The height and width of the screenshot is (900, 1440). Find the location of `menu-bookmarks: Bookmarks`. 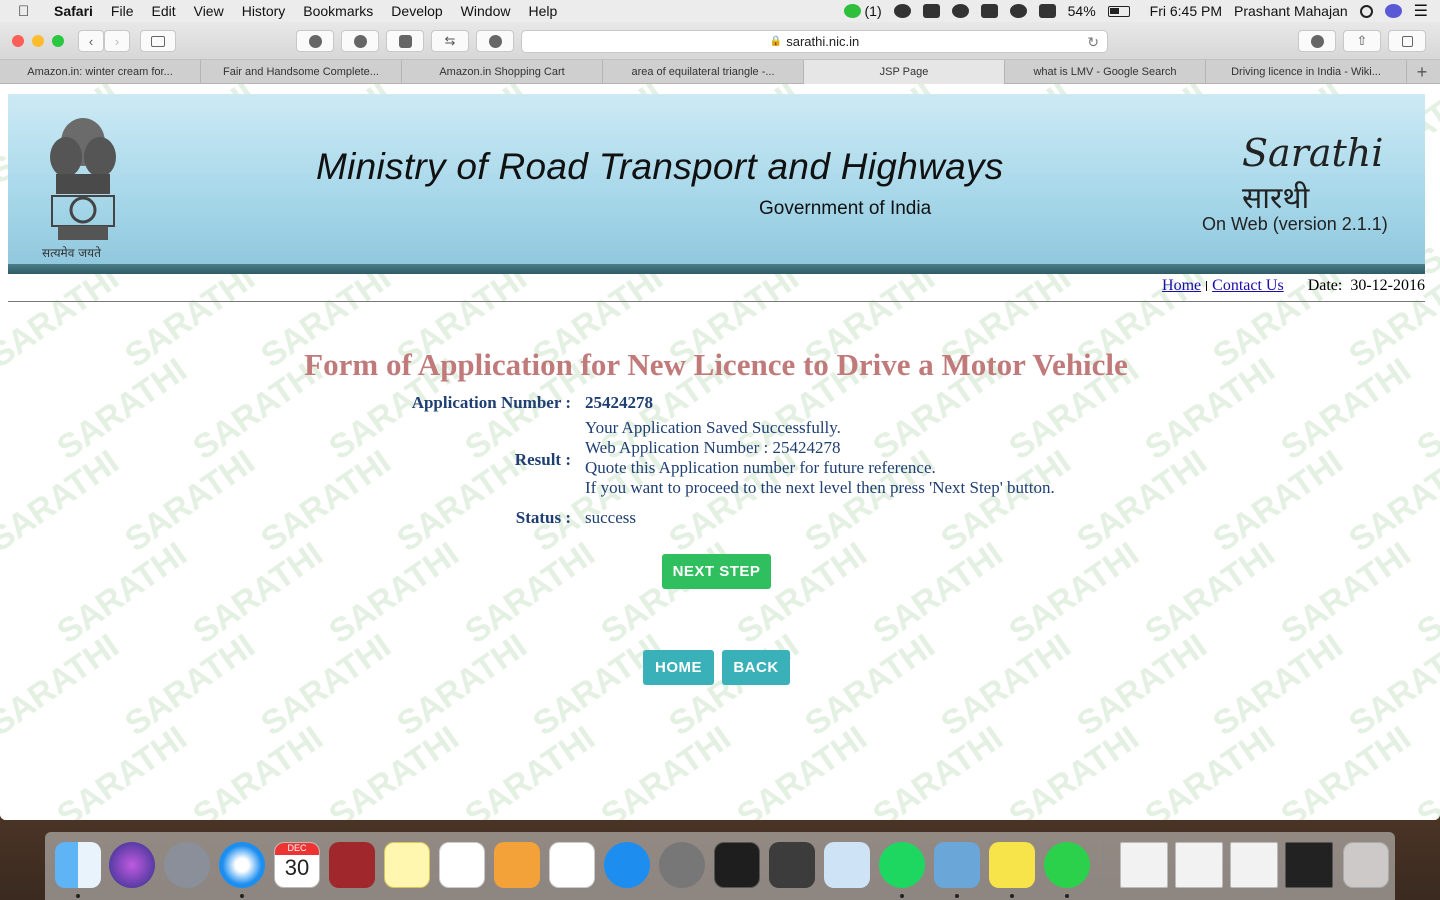

menu-bookmarks: Bookmarks is located at coordinates (338, 11).